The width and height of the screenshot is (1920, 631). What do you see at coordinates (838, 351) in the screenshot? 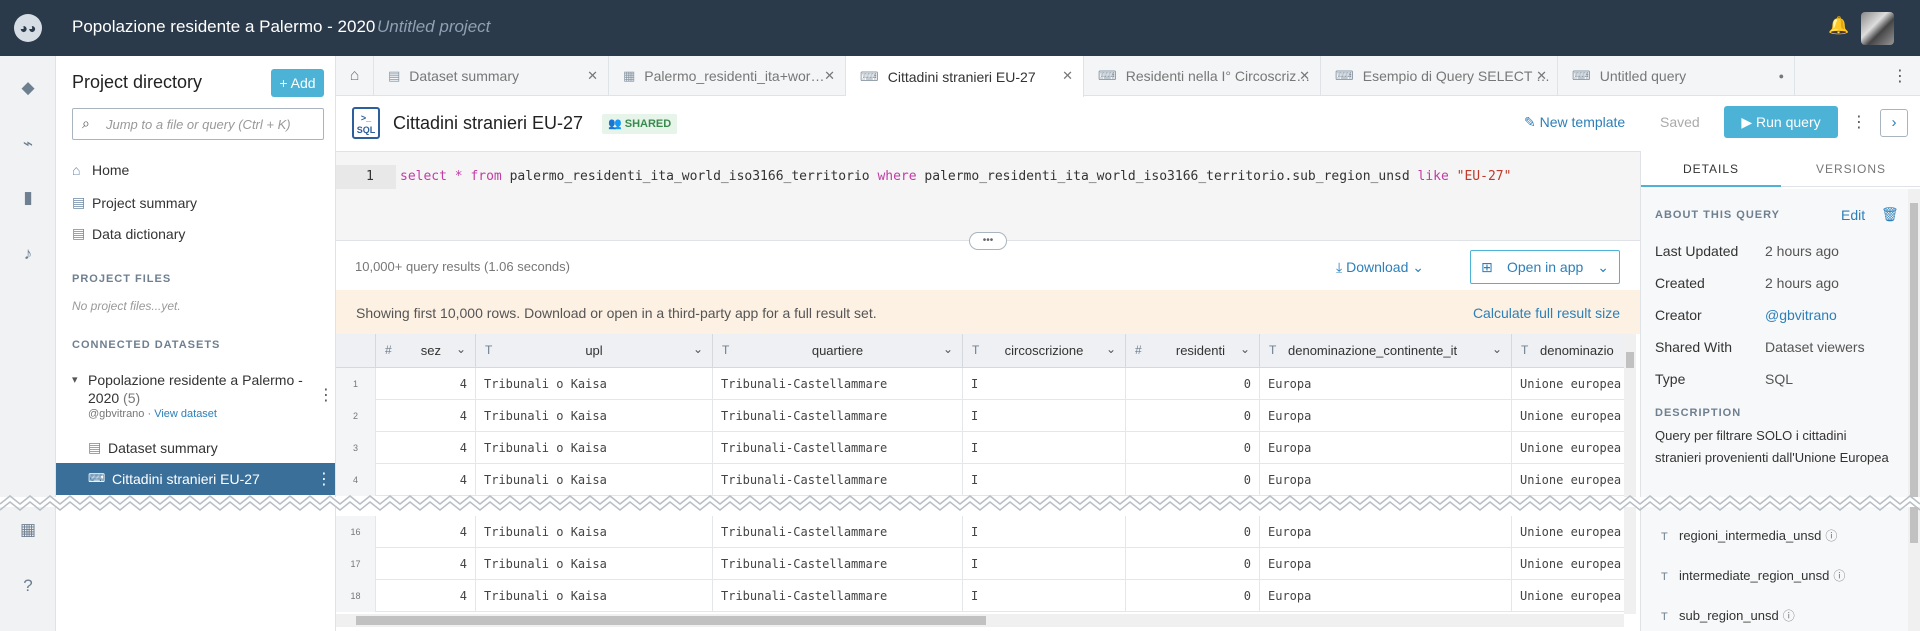
I see `column-header-quartiere: Tquartiere ⌄` at bounding box center [838, 351].